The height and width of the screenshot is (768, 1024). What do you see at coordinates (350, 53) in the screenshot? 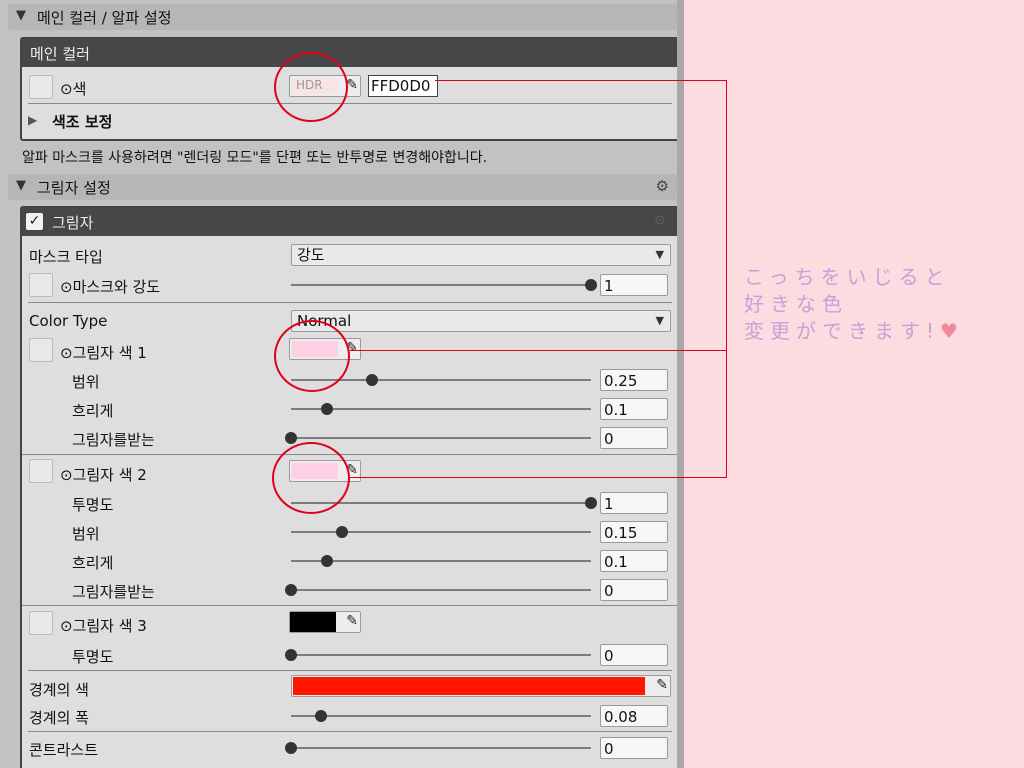
I see `main-color-header: 메인 컬러` at bounding box center [350, 53].